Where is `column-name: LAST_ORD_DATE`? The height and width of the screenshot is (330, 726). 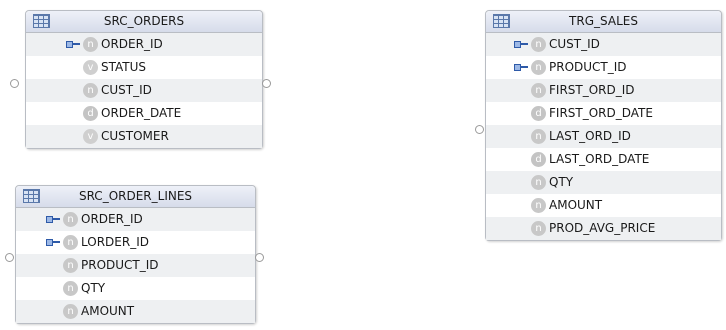
column-name: LAST_ORD_DATE is located at coordinates (599, 159).